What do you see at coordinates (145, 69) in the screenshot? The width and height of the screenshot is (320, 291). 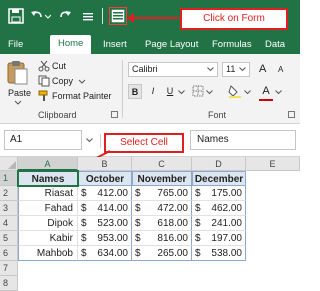 I see `font-name-value: Calibri` at bounding box center [145, 69].